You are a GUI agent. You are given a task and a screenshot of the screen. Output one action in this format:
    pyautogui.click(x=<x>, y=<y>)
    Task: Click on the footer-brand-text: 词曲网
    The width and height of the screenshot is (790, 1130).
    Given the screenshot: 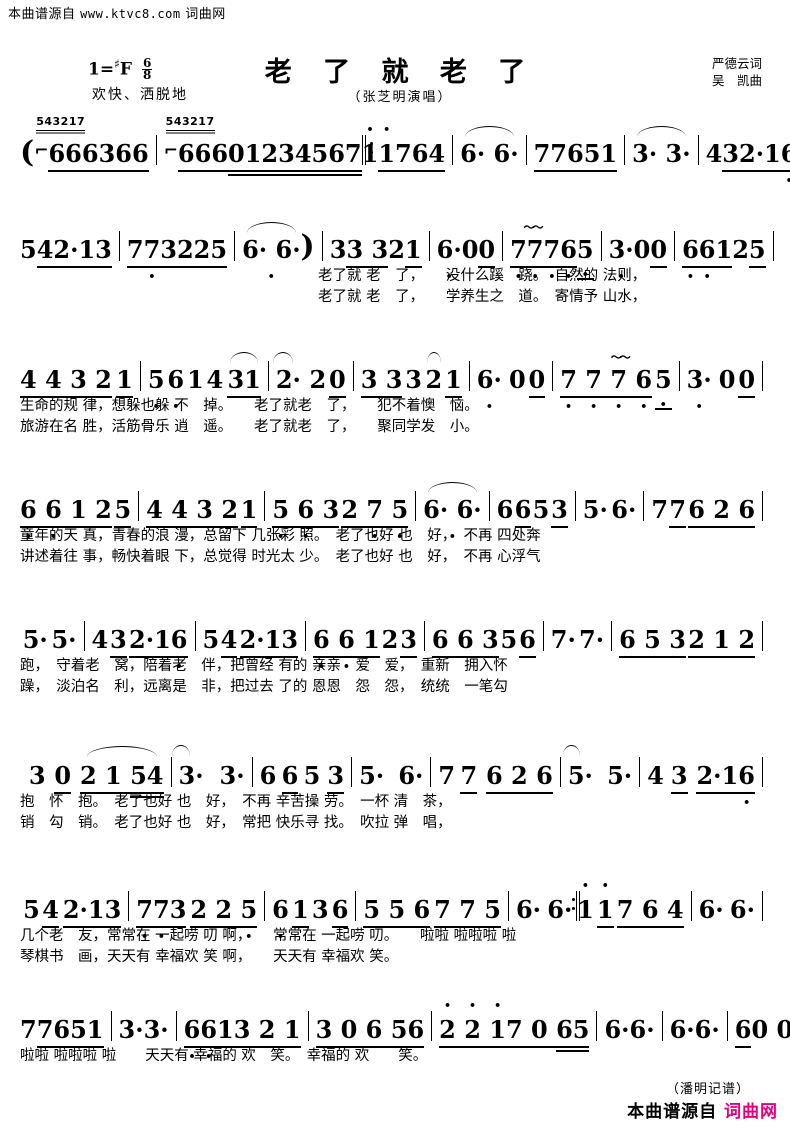 What is the action you would take?
    pyautogui.click(x=751, y=1112)
    